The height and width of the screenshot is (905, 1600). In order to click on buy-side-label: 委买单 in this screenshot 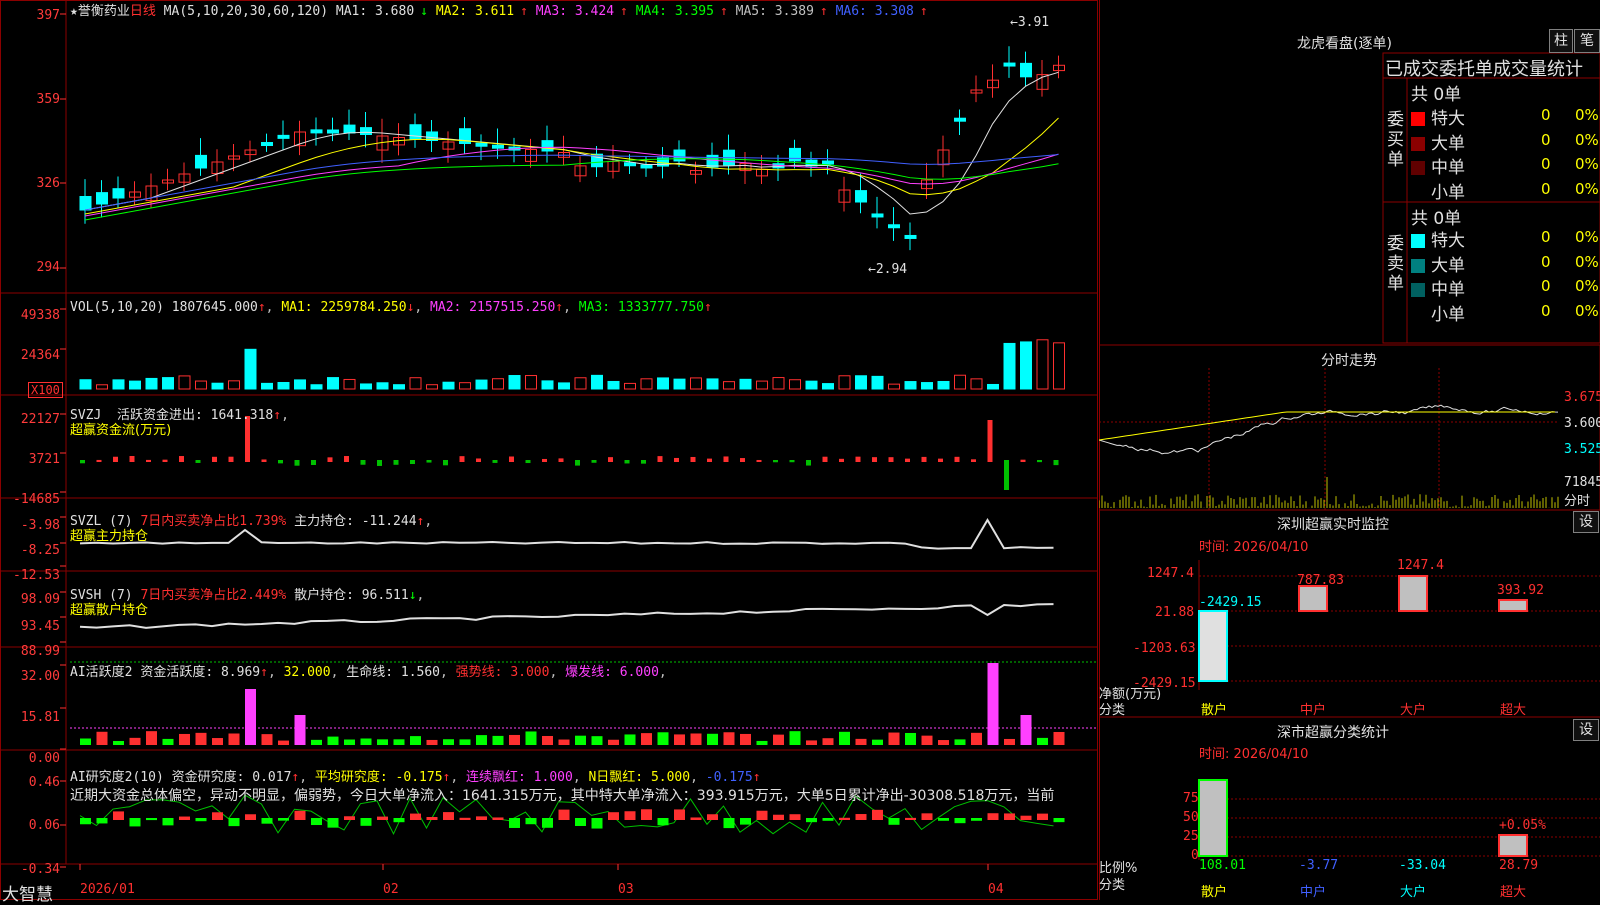, I will do `click(1395, 140)`.